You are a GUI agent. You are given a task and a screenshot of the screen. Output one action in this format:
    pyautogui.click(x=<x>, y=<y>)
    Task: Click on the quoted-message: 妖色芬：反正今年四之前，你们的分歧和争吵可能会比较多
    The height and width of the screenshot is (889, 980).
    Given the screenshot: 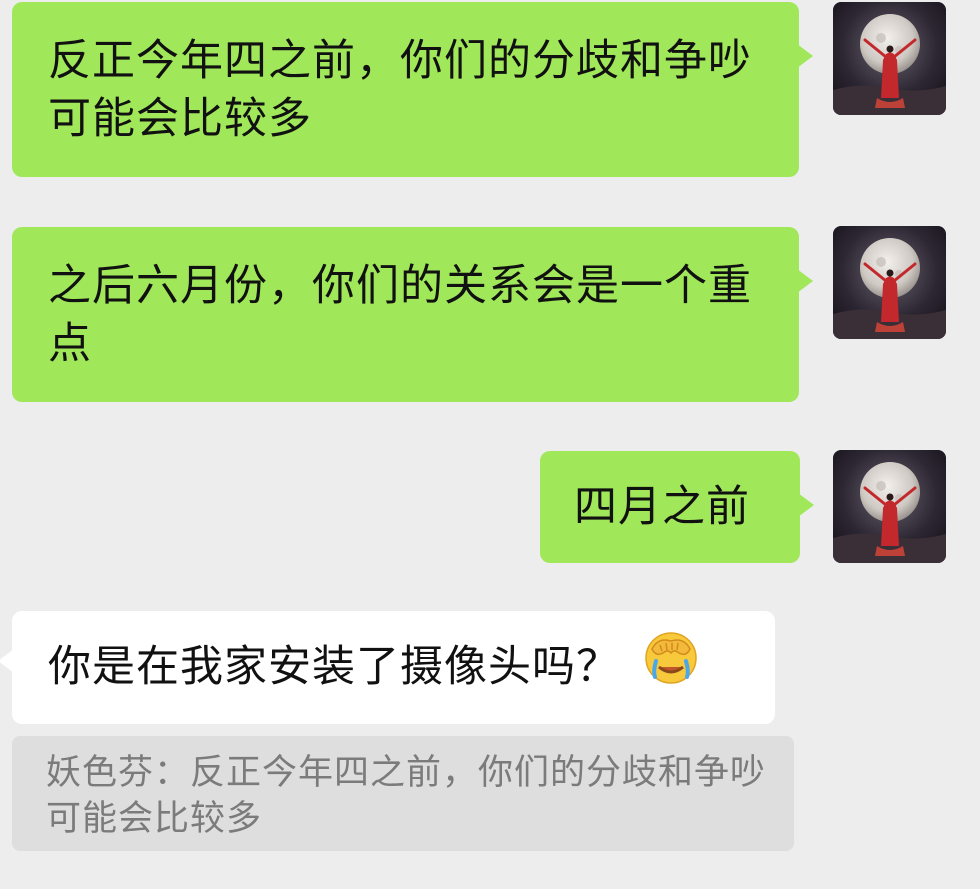 What is the action you would take?
    pyautogui.click(x=403, y=793)
    